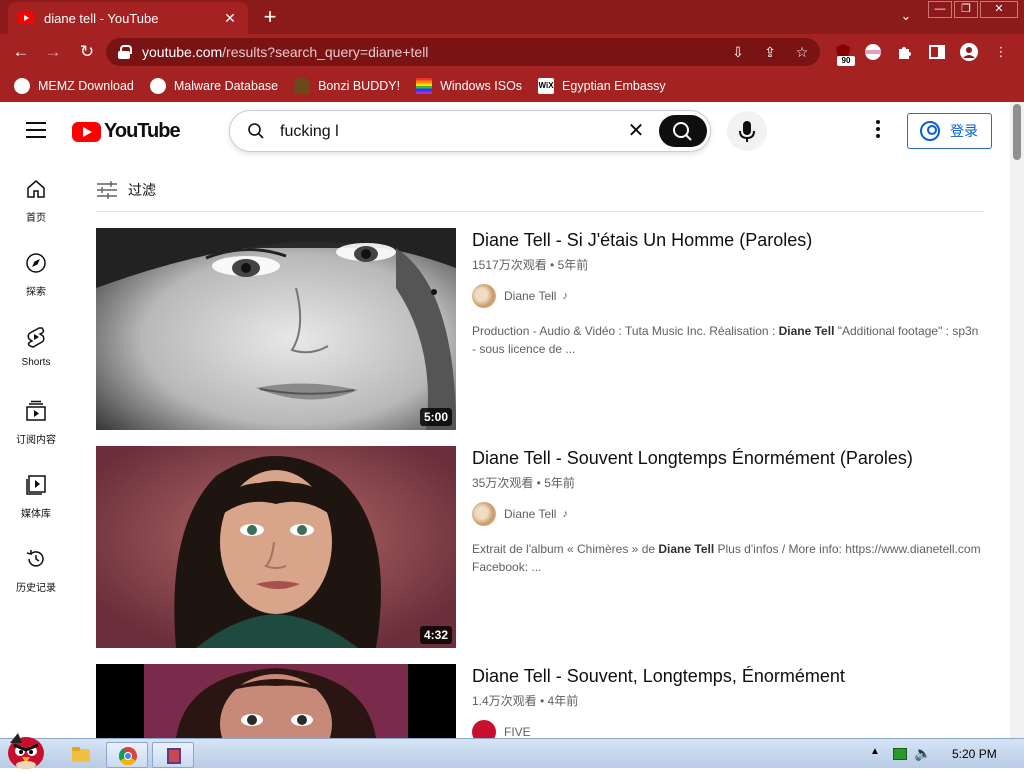  Describe the element at coordinates (81, 754) in the screenshot. I see `explorer-icon` at that location.